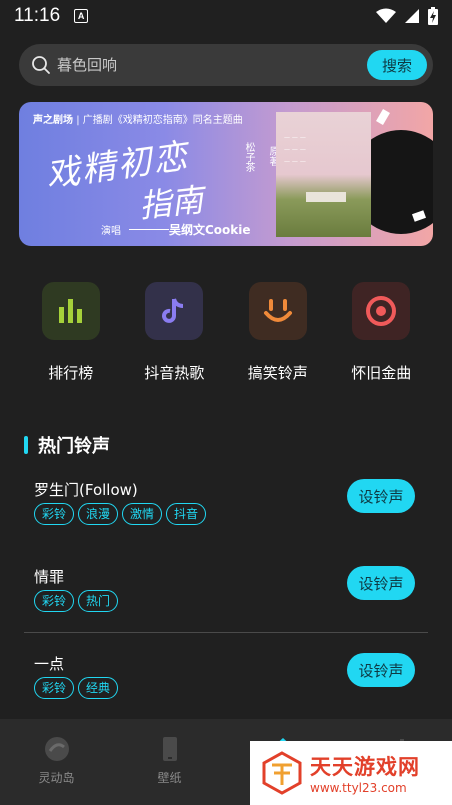  What do you see at coordinates (226, 632) in the screenshot?
I see `divider` at bounding box center [226, 632].